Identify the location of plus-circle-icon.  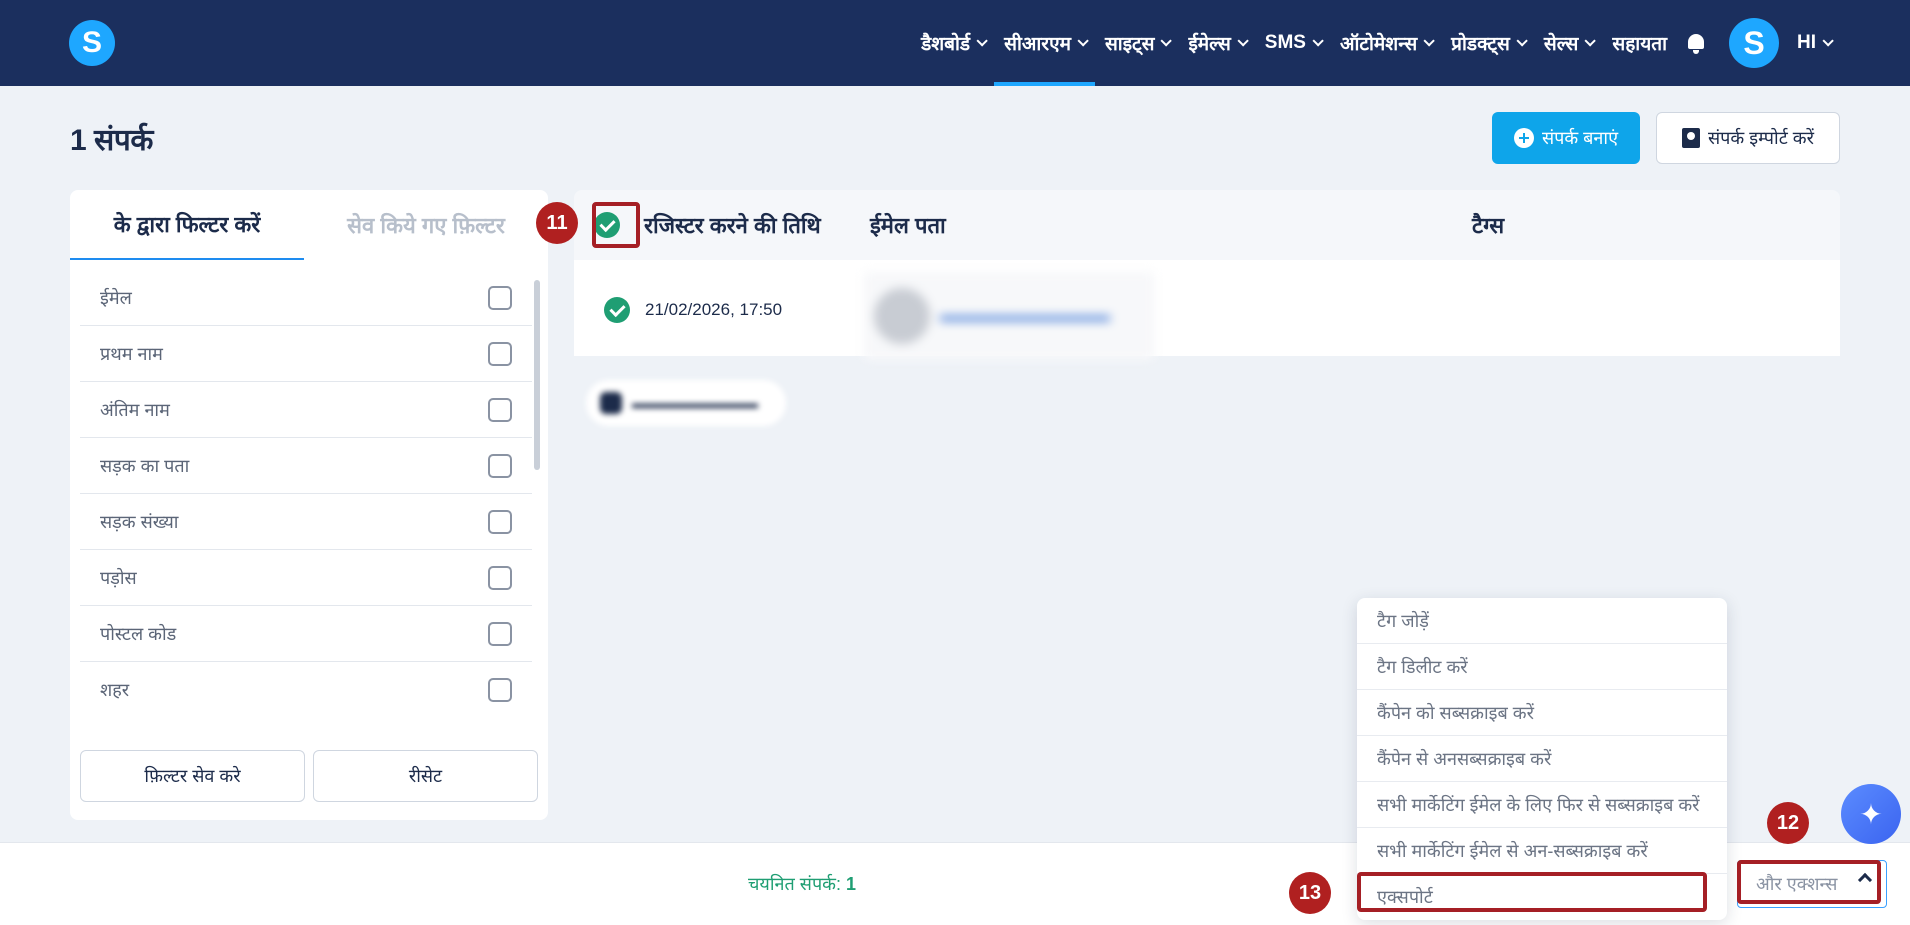
(1523, 138).